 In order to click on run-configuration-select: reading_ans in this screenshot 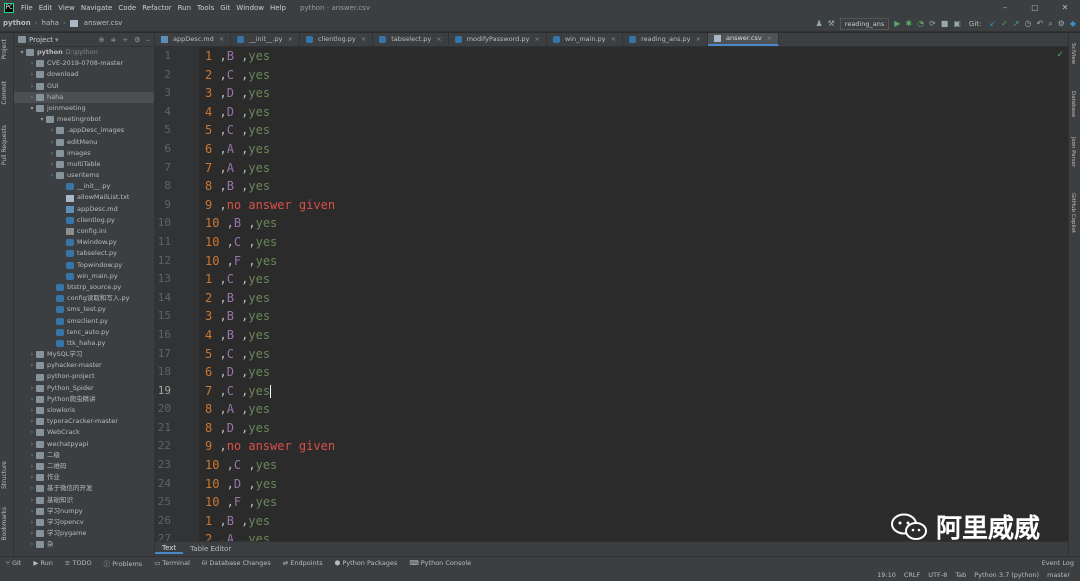, I will do `click(864, 23)`.